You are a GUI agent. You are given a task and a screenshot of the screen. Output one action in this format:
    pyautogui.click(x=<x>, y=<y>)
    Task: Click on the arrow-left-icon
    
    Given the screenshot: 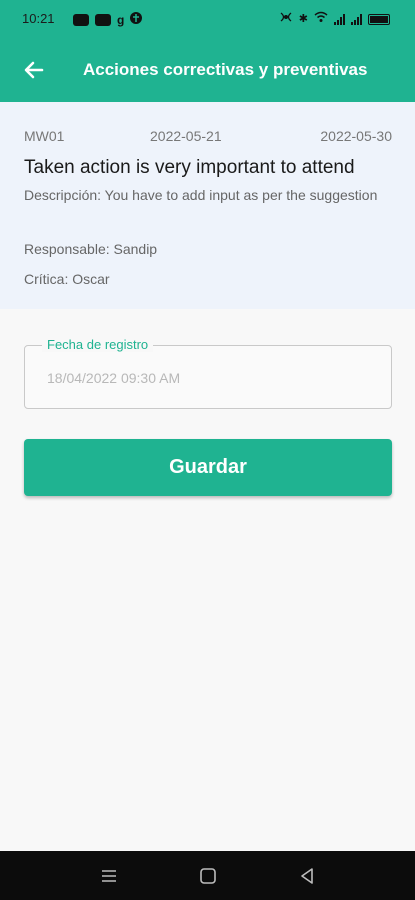 What is the action you would take?
    pyautogui.click(x=34, y=70)
    